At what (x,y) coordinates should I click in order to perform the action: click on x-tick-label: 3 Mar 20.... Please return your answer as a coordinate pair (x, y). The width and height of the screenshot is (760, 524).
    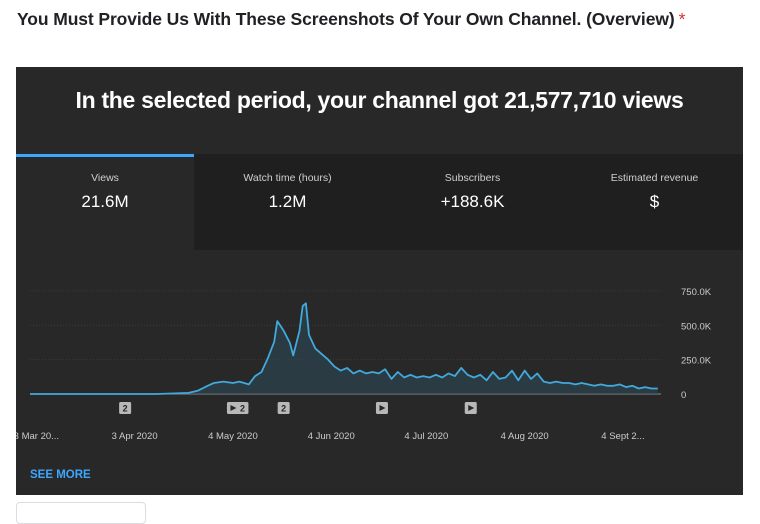
    Looking at the image, I should click on (37, 436).